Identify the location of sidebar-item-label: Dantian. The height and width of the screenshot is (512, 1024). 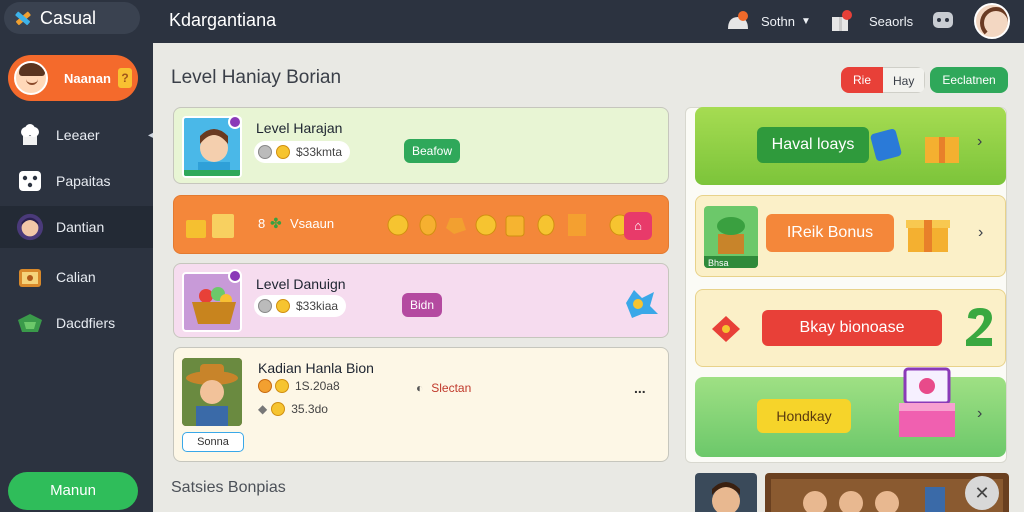
(80, 227).